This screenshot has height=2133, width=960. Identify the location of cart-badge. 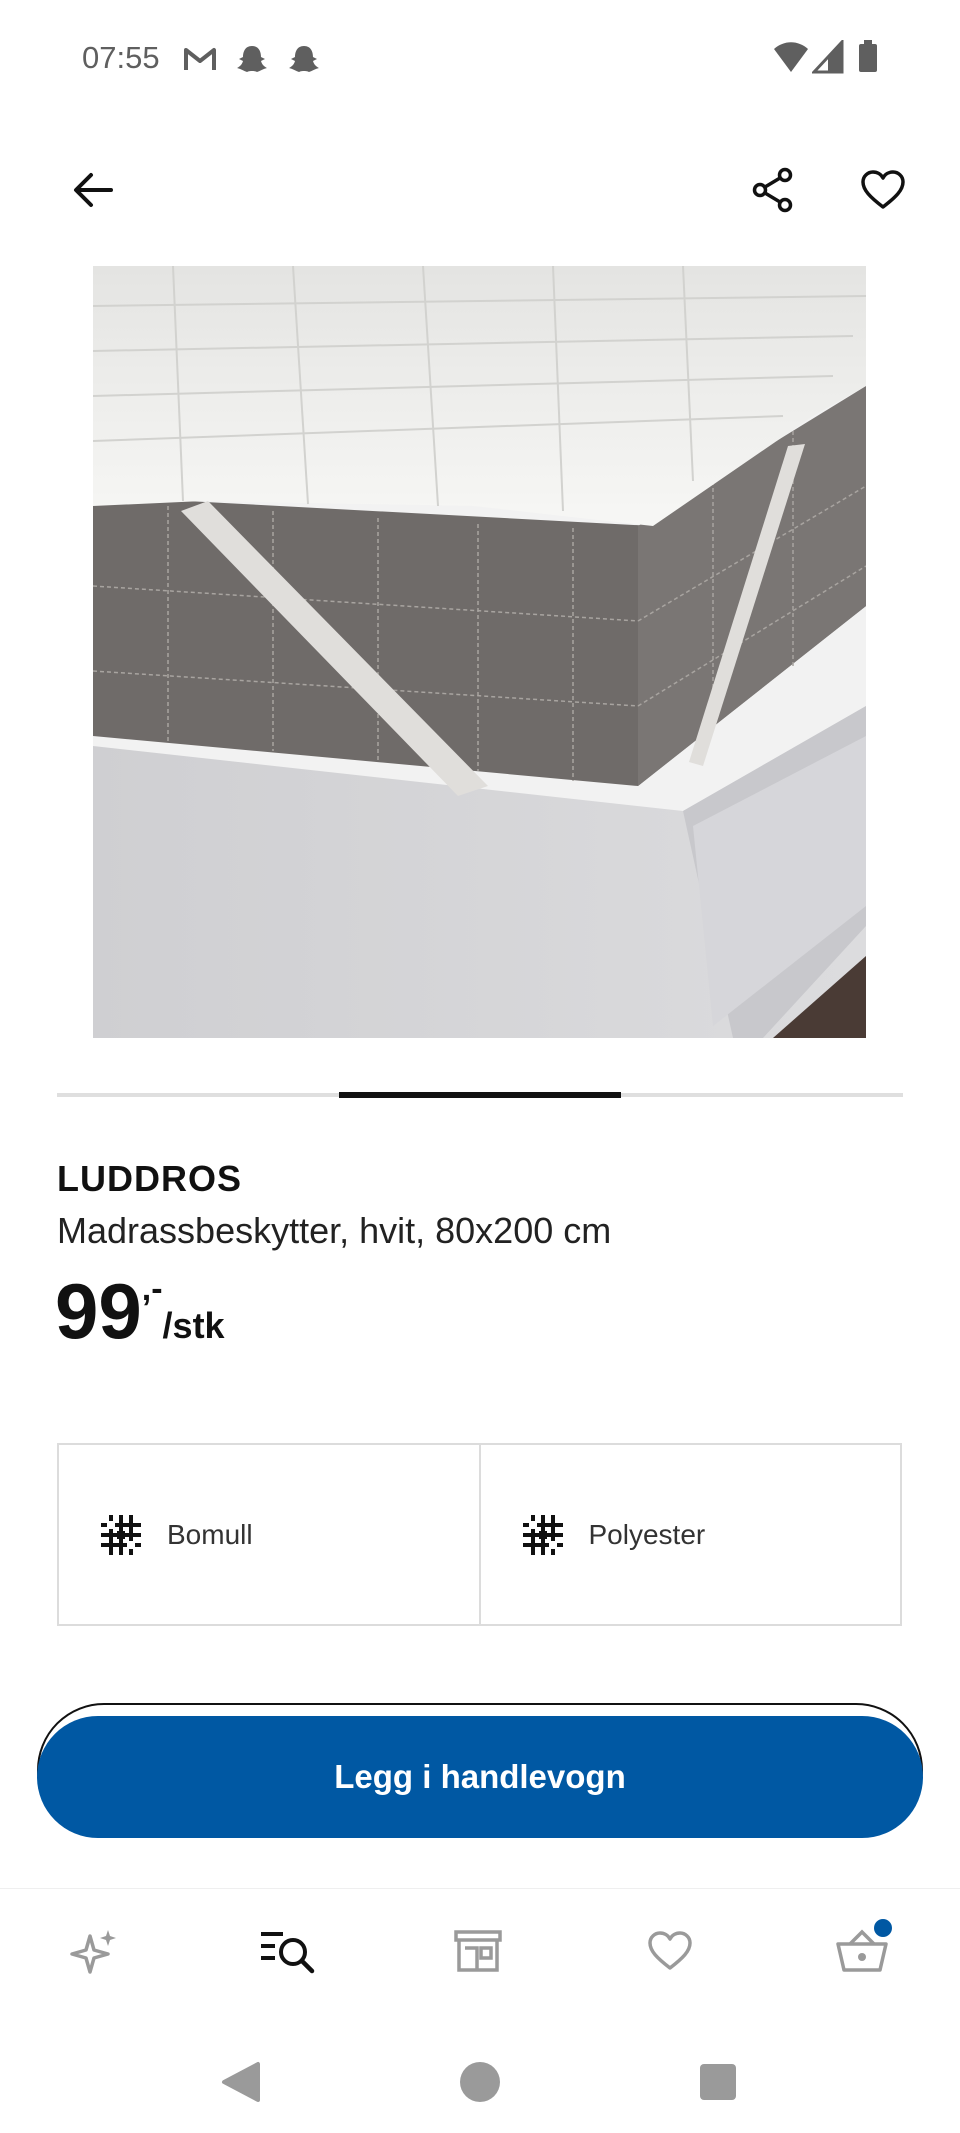
(883, 1928).